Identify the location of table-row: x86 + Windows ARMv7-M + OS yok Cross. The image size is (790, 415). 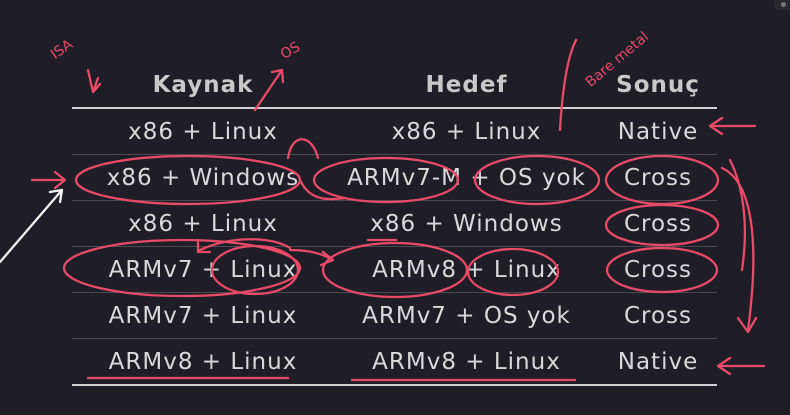
(394, 178).